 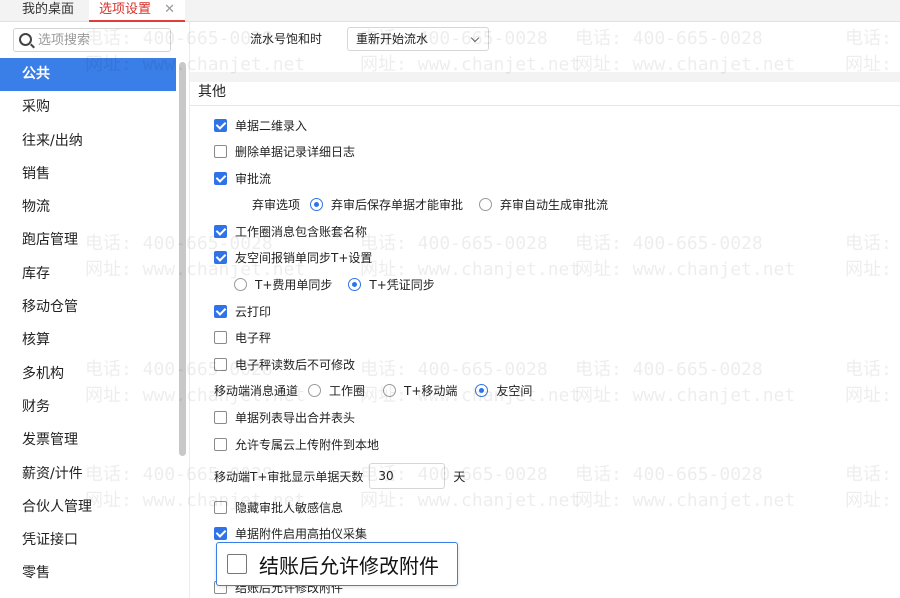 I want to click on option-delete-log: 删除单据记录详细日志, so click(x=284, y=151).